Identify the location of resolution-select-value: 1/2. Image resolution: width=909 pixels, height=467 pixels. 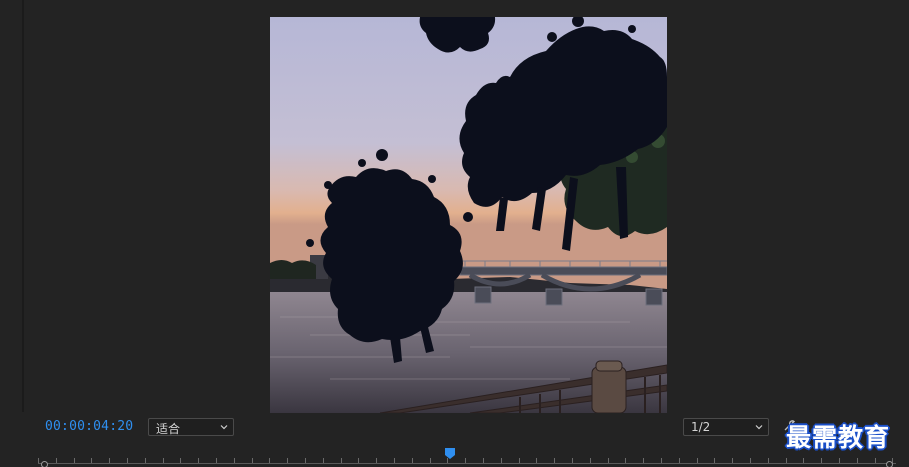
(701, 427).